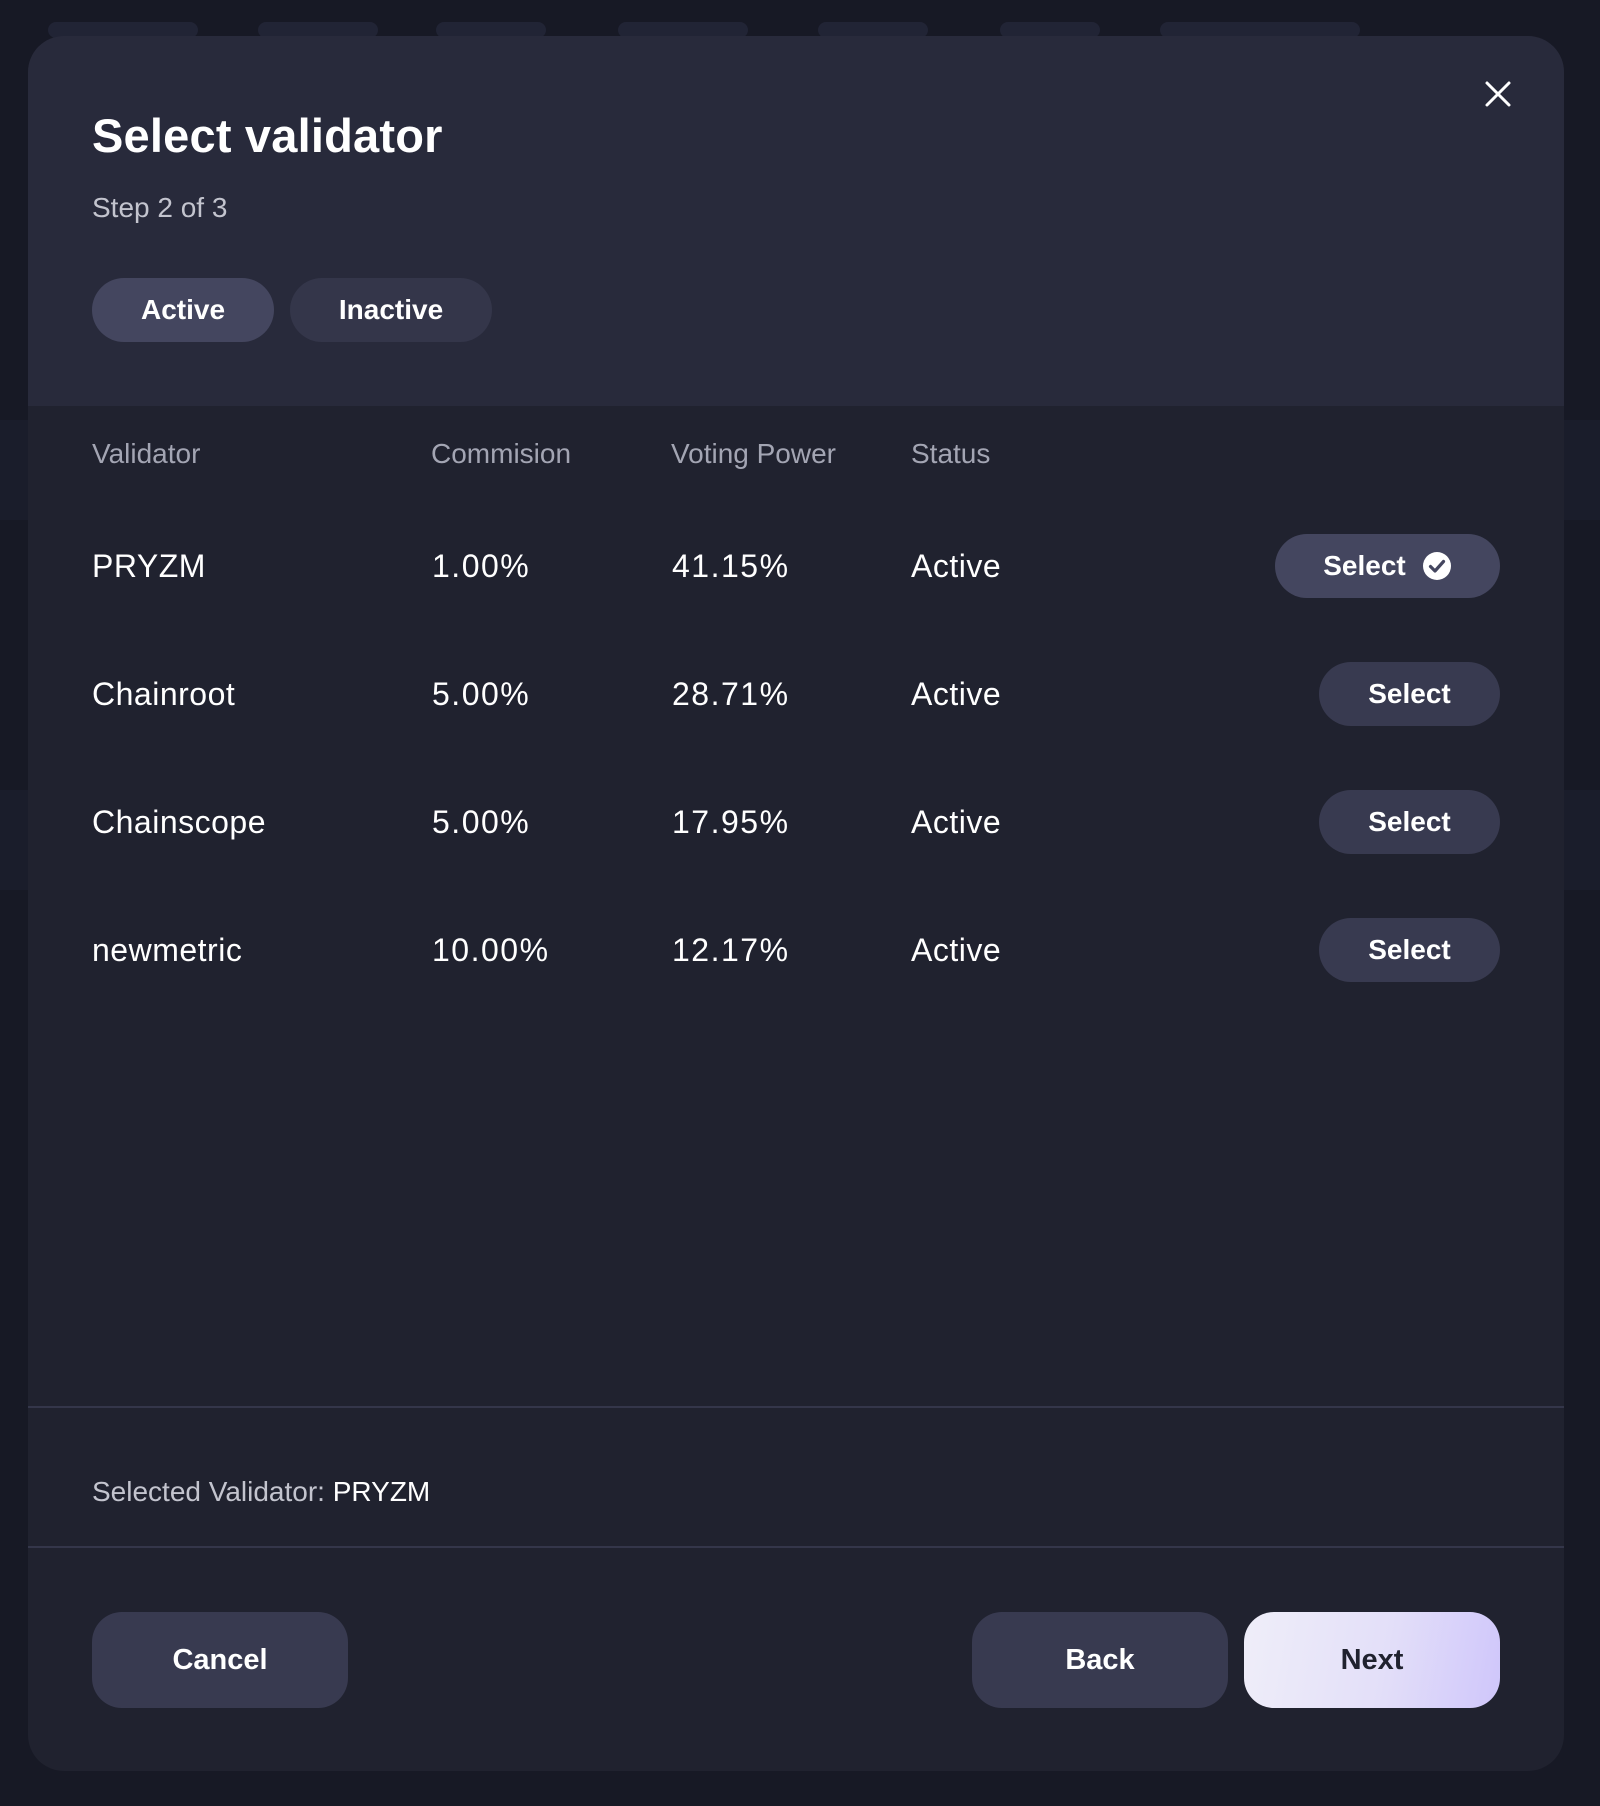 This screenshot has height=1806, width=1600. What do you see at coordinates (208, 1491) in the screenshot?
I see `selected-validator-label: Selected Validator:` at bounding box center [208, 1491].